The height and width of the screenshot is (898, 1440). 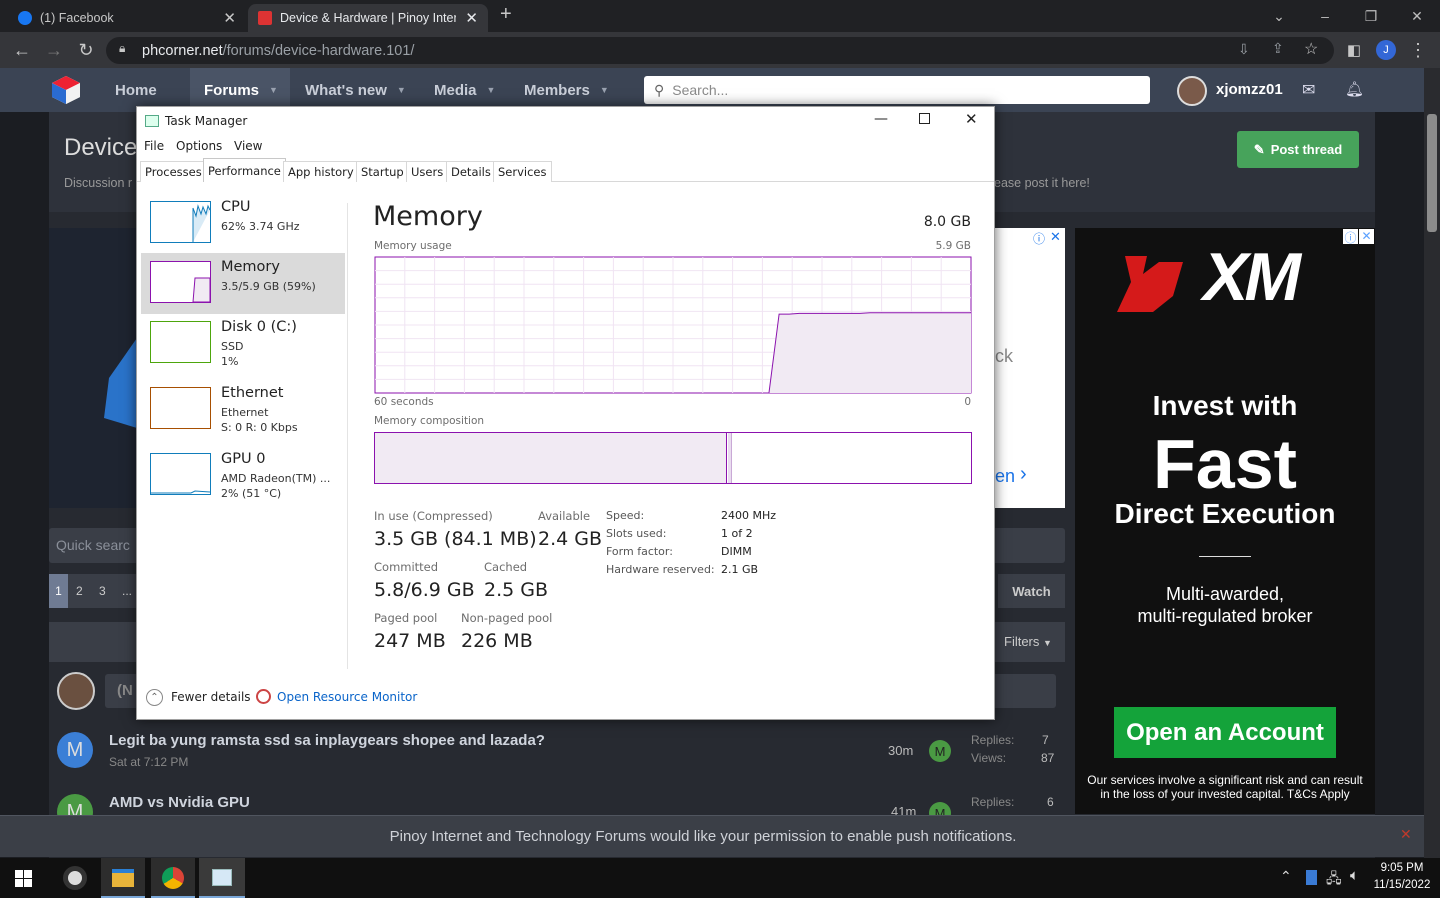 I want to click on tab-facebook: (1) Facebook ✕, so click(x=127, y=18).